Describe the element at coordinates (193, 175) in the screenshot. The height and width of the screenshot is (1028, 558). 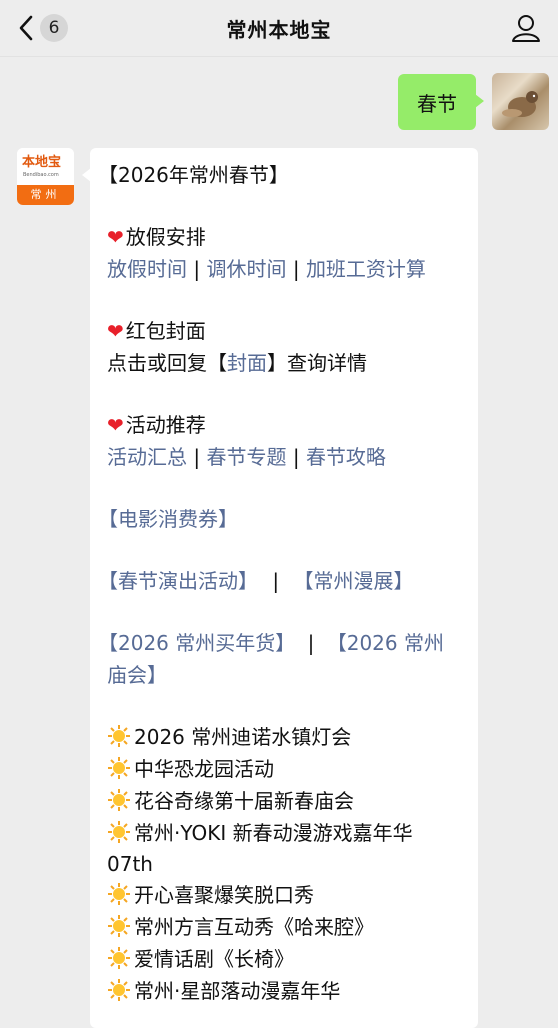
I see `message-heading: 【2026年常州春节】` at that location.